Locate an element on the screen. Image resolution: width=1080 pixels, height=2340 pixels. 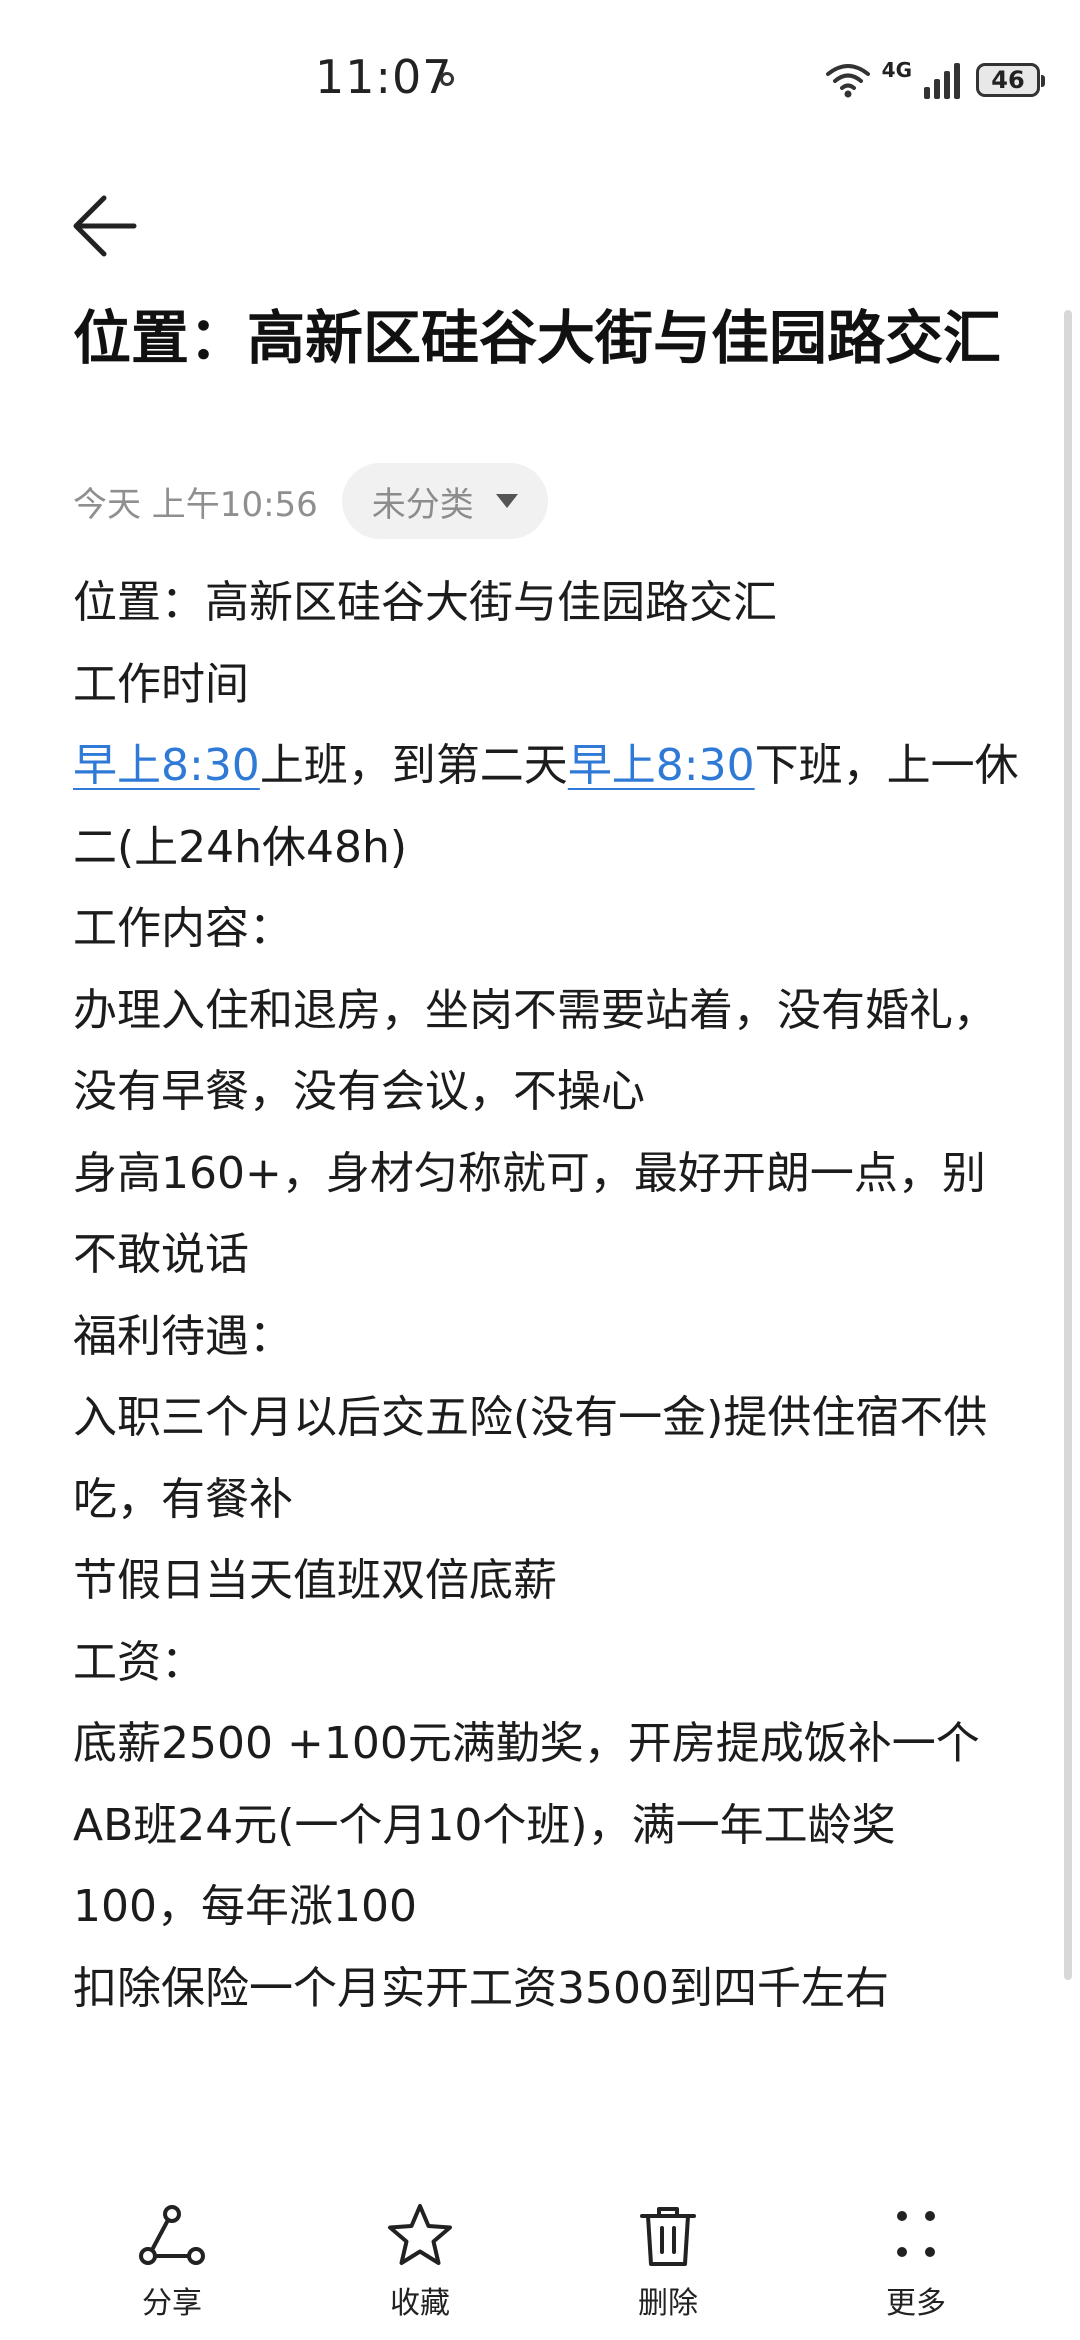
more-label: 更多 is located at coordinates (916, 2303).